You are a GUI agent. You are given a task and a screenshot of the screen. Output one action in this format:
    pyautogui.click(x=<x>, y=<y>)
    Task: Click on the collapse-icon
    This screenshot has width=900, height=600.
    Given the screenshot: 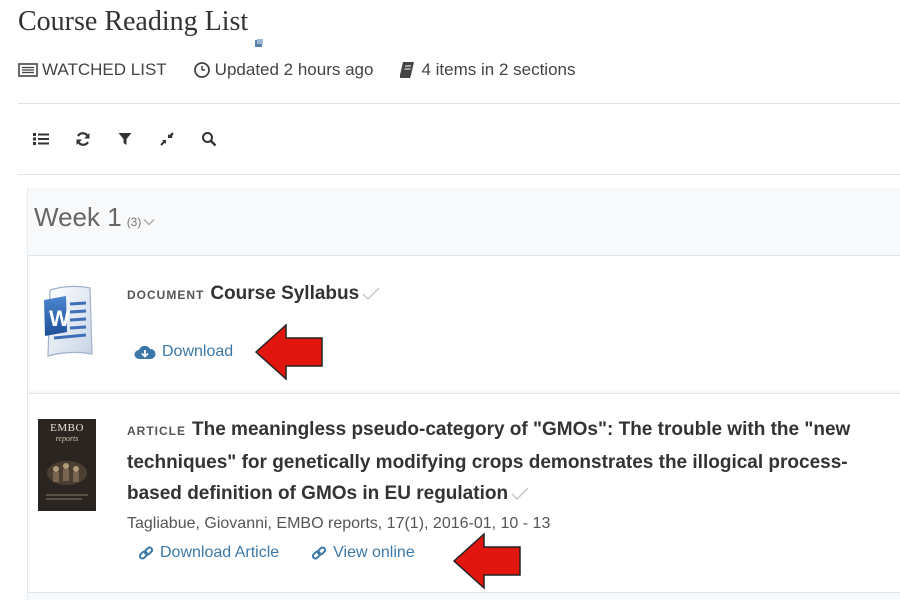 What is the action you would take?
    pyautogui.click(x=167, y=139)
    